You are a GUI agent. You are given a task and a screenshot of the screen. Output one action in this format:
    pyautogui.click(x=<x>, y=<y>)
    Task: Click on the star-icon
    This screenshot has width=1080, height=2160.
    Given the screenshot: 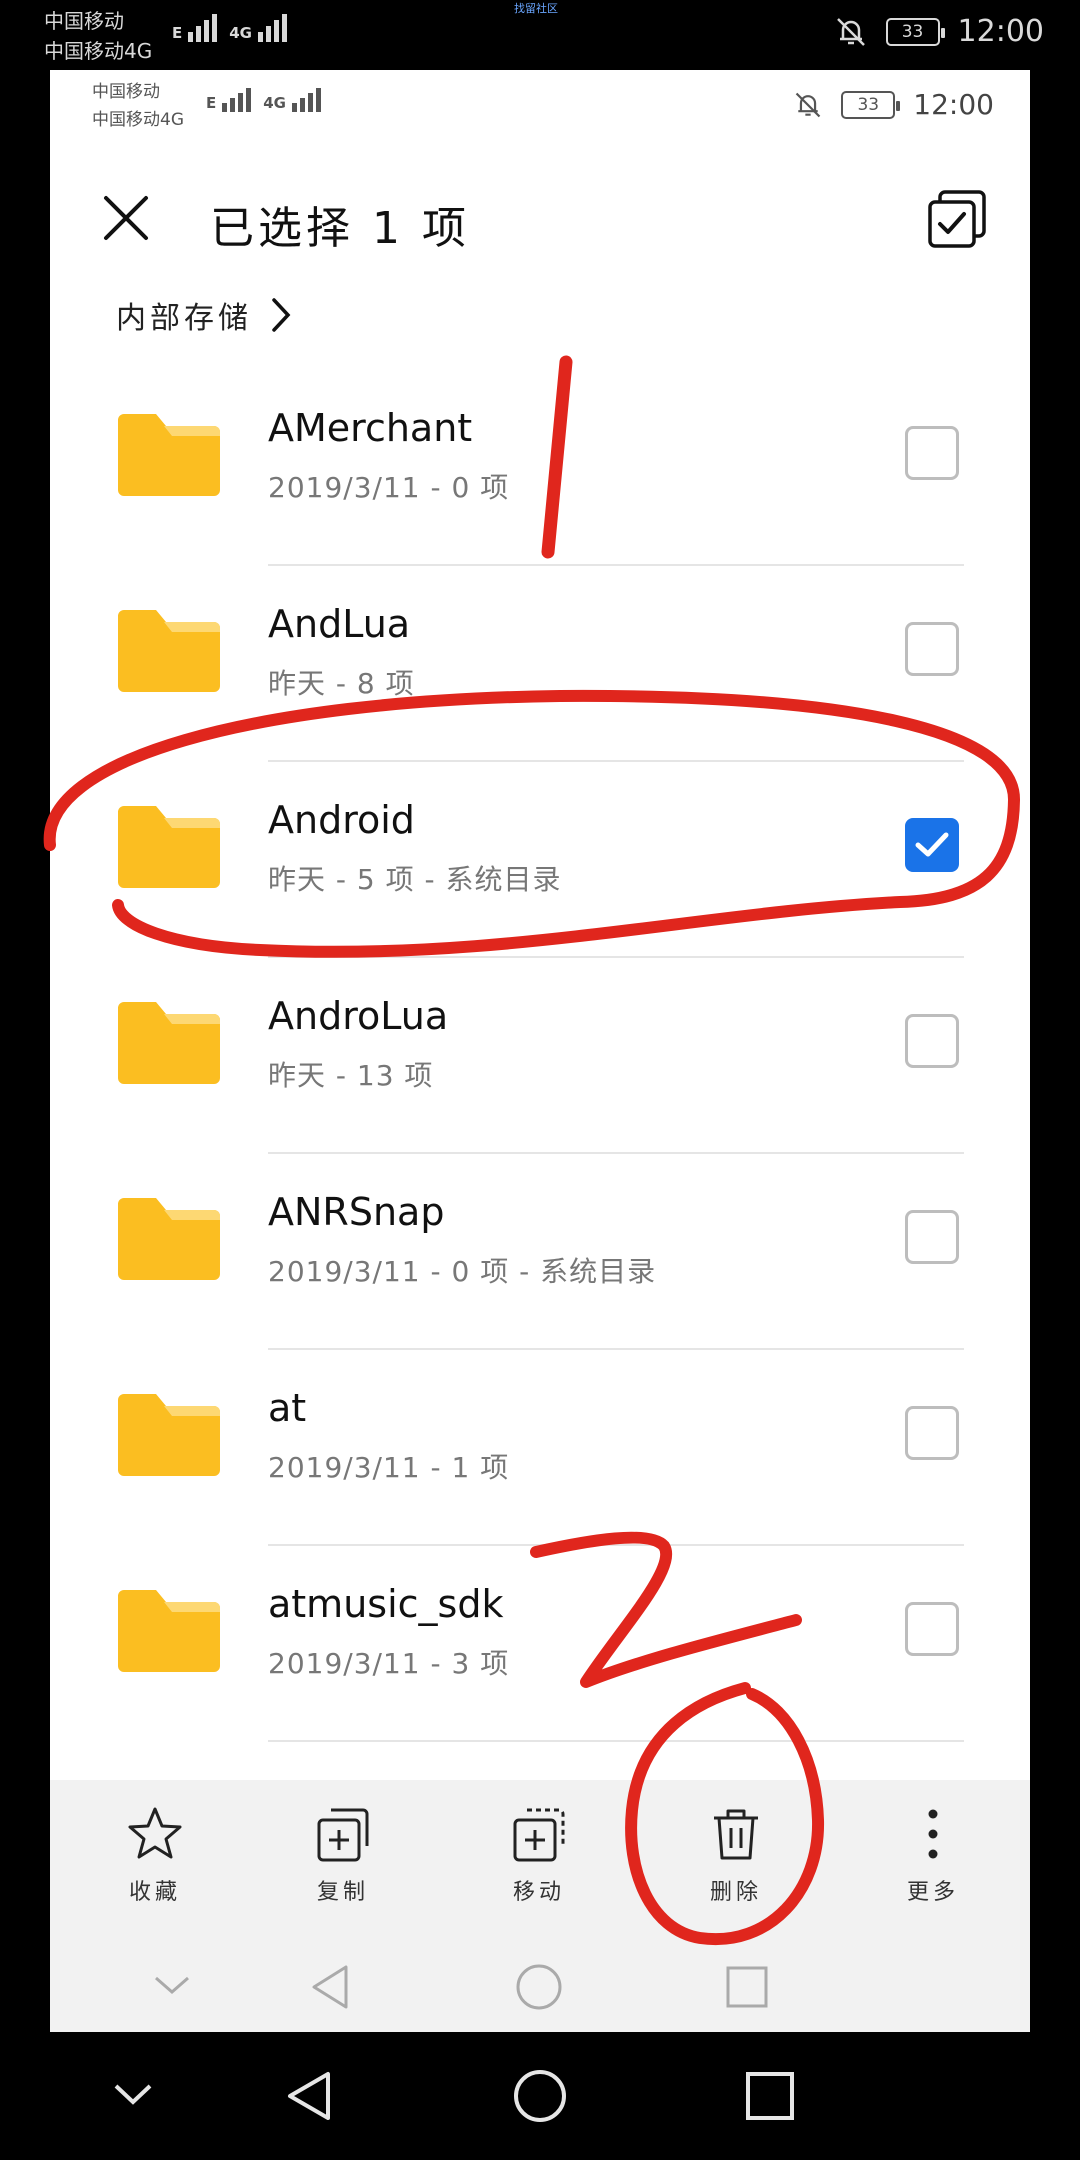 What is the action you would take?
    pyautogui.click(x=155, y=1833)
    